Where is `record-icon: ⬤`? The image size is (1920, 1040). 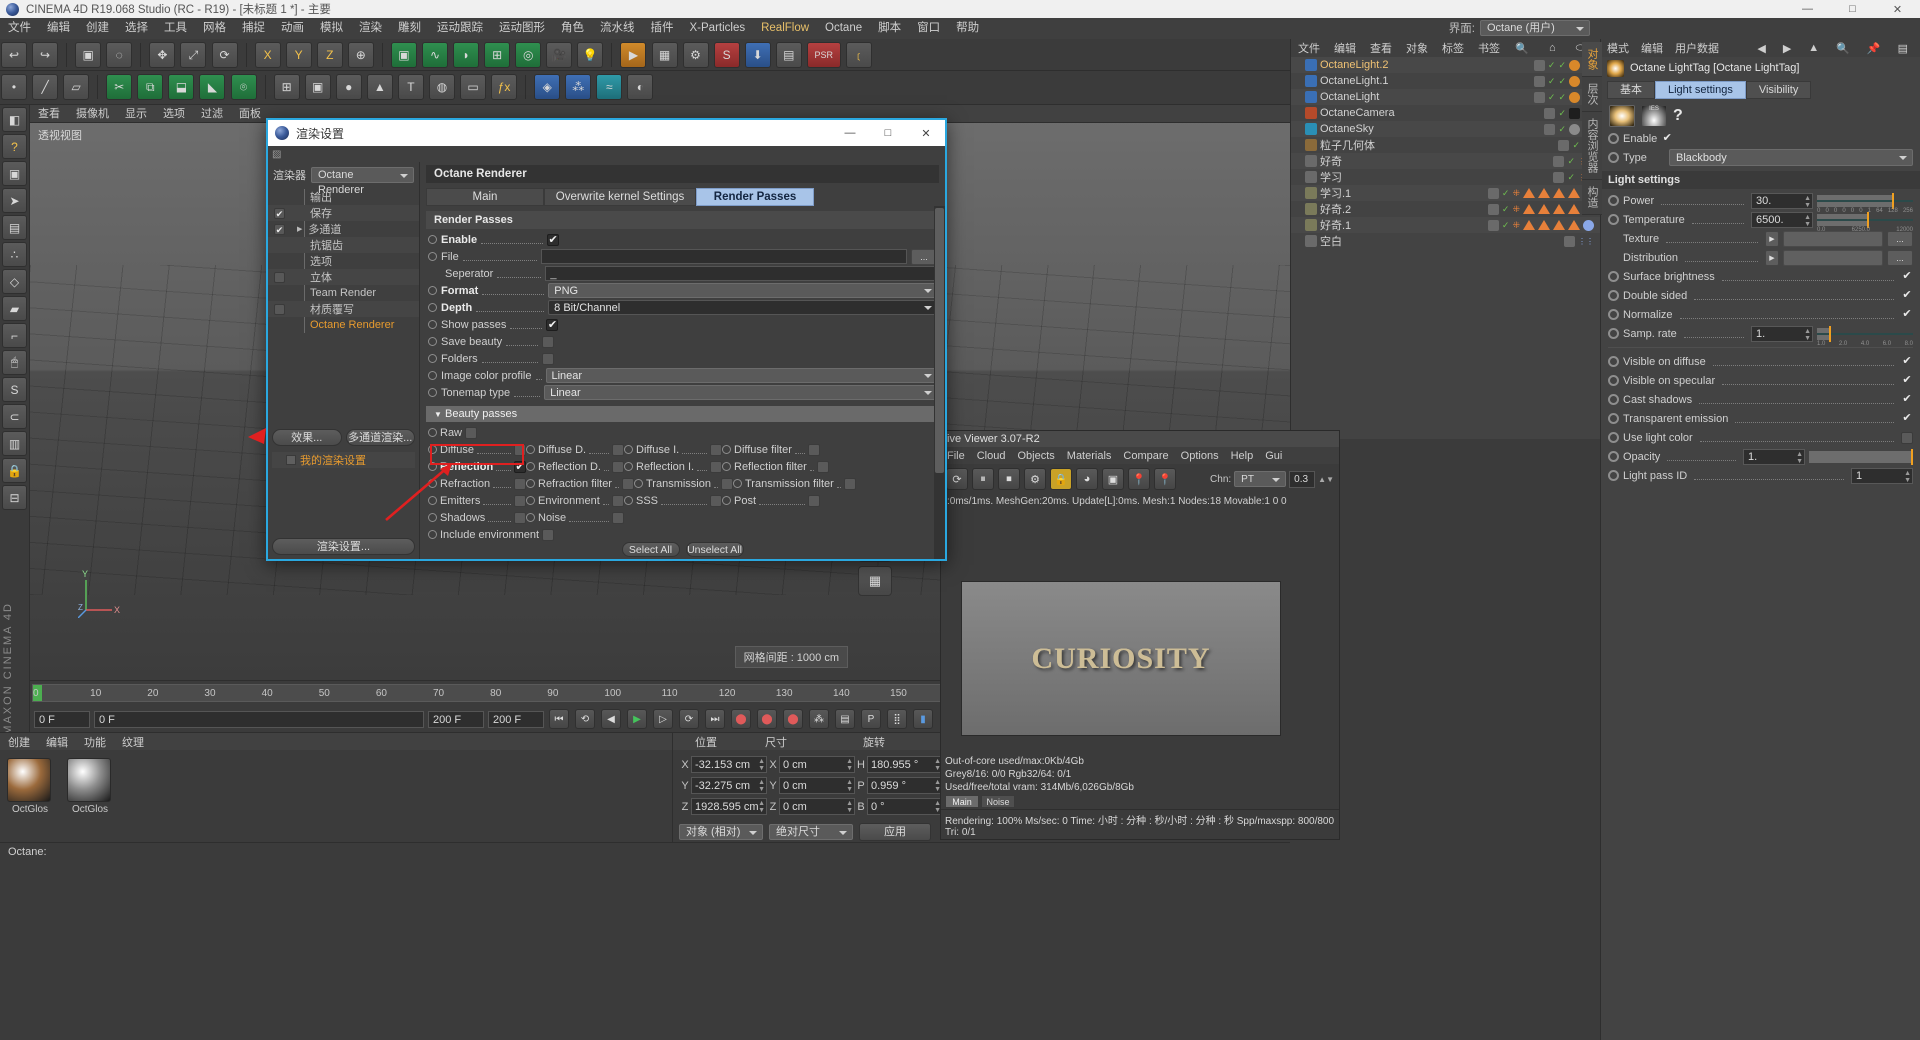
record-icon: ⬤ is located at coordinates (741, 719).